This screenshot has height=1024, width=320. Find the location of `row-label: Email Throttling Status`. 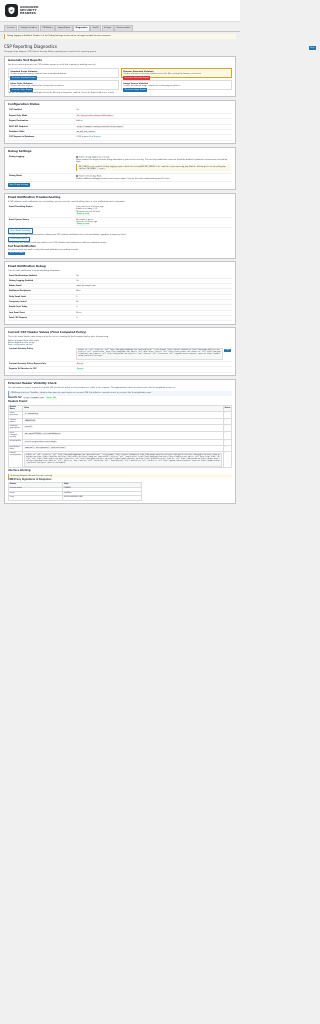

row-label: Email Throttling Status is located at coordinates (21, 206).